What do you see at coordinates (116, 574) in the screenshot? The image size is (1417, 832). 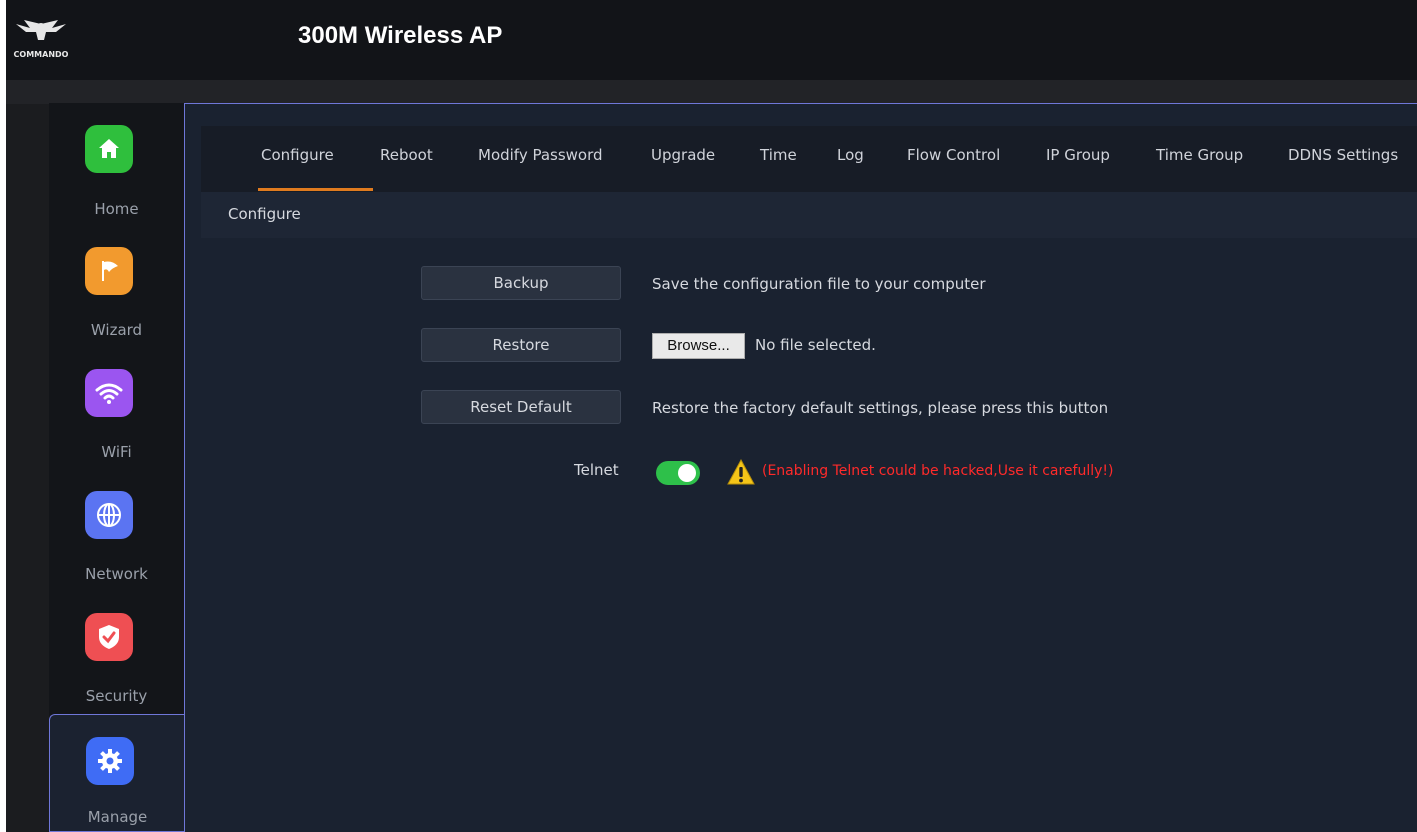 I see `sidebar-item-label: Network` at bounding box center [116, 574].